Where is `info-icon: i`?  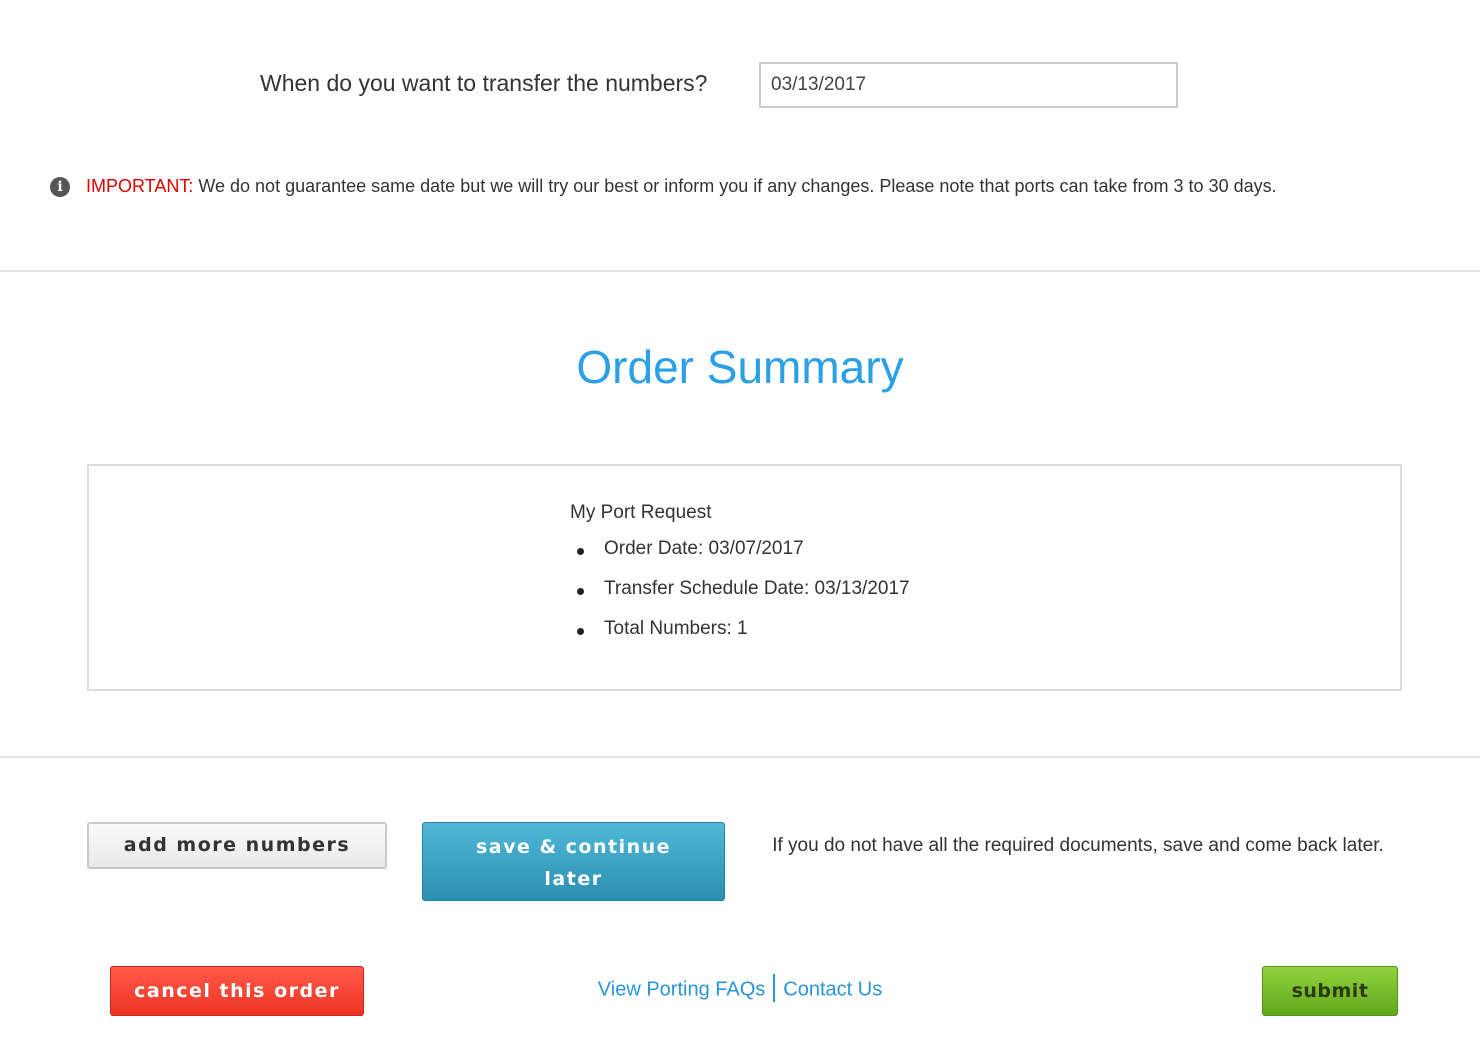 info-icon: i is located at coordinates (60, 186).